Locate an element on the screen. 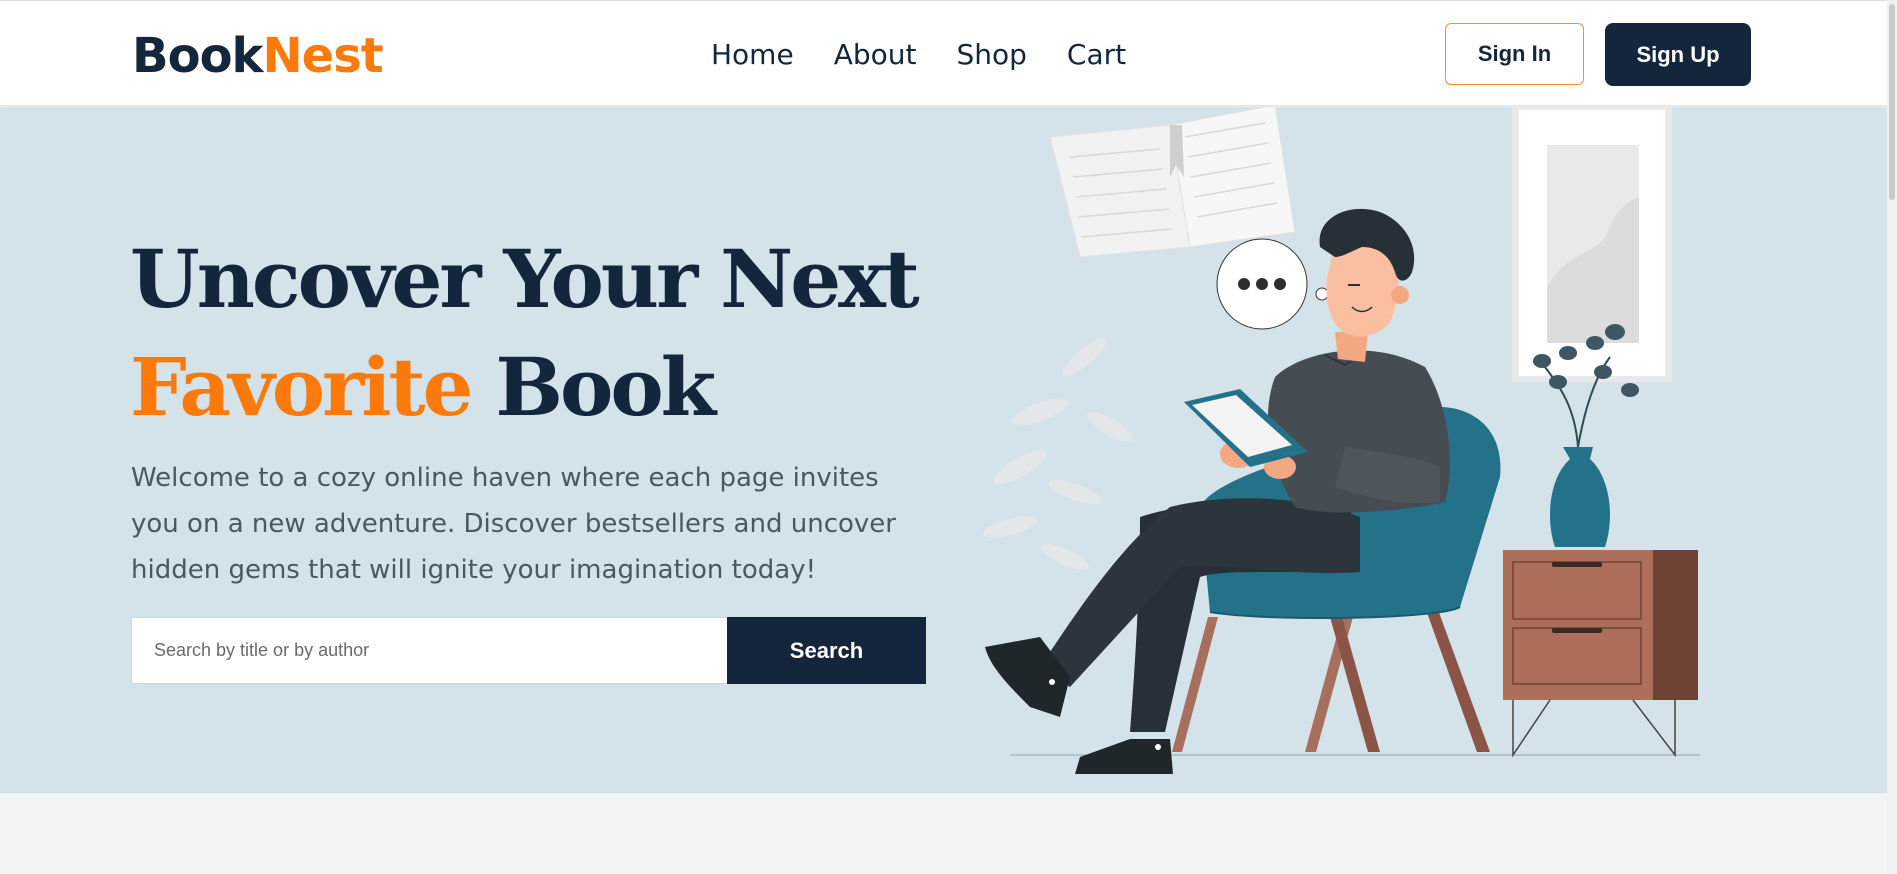  search-input is located at coordinates (429, 650).